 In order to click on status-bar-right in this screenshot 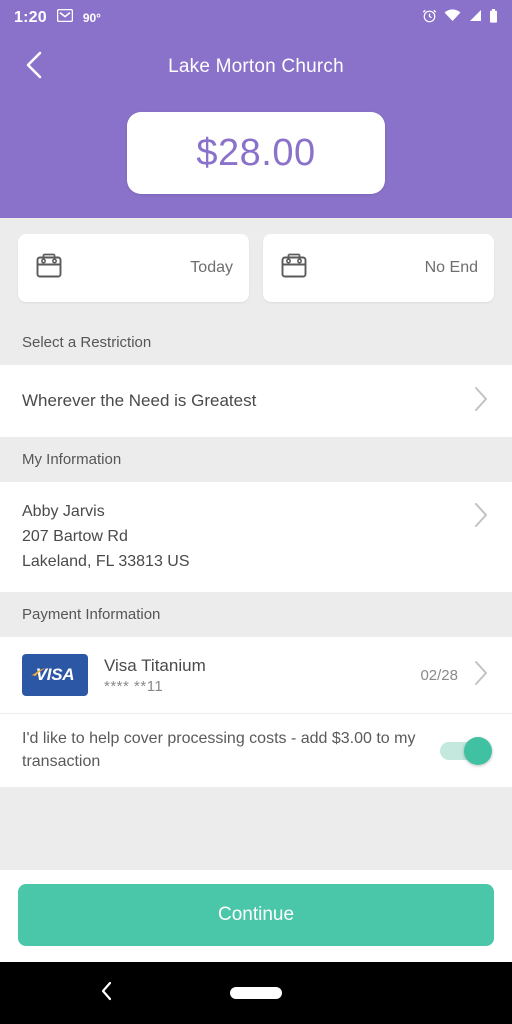, I will do `click(460, 18)`.